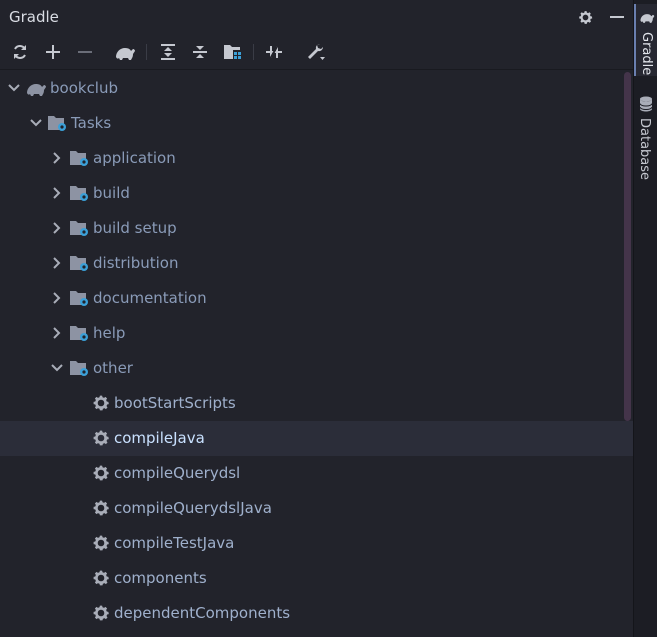 Image resolution: width=657 pixels, height=637 pixels. Describe the element at coordinates (91, 123) in the screenshot. I see `tasks-folder-label: Tasks` at that location.